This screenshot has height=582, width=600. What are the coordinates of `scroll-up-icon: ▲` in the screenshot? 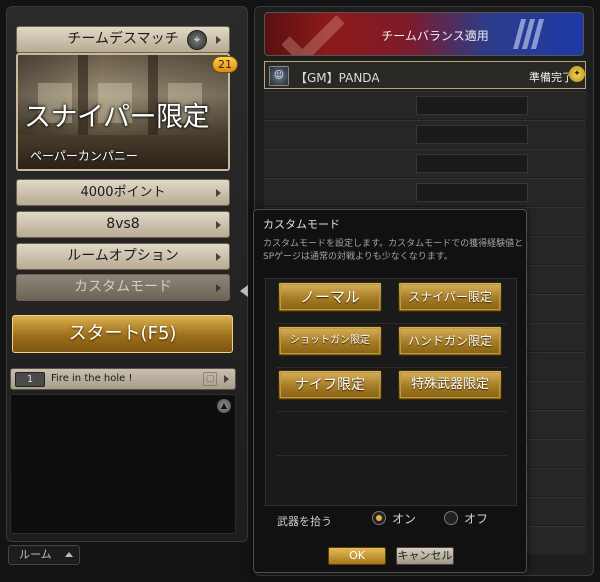 It's located at (224, 406).